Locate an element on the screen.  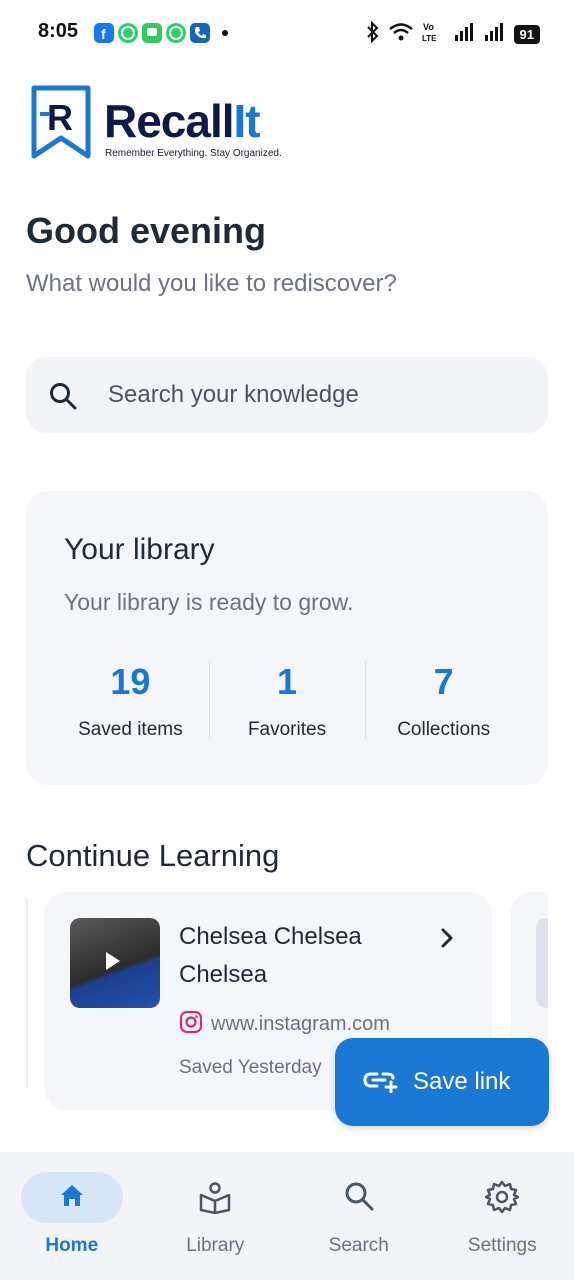
nav-label-library: Library is located at coordinates (215, 1245).